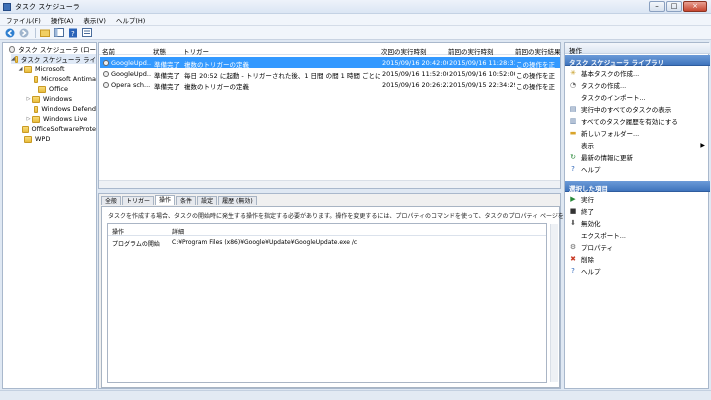 Image resolution: width=711 pixels, height=400 pixels. What do you see at coordinates (136, 243) in the screenshot?
I see `action-type: プログラムの開始` at bounding box center [136, 243].